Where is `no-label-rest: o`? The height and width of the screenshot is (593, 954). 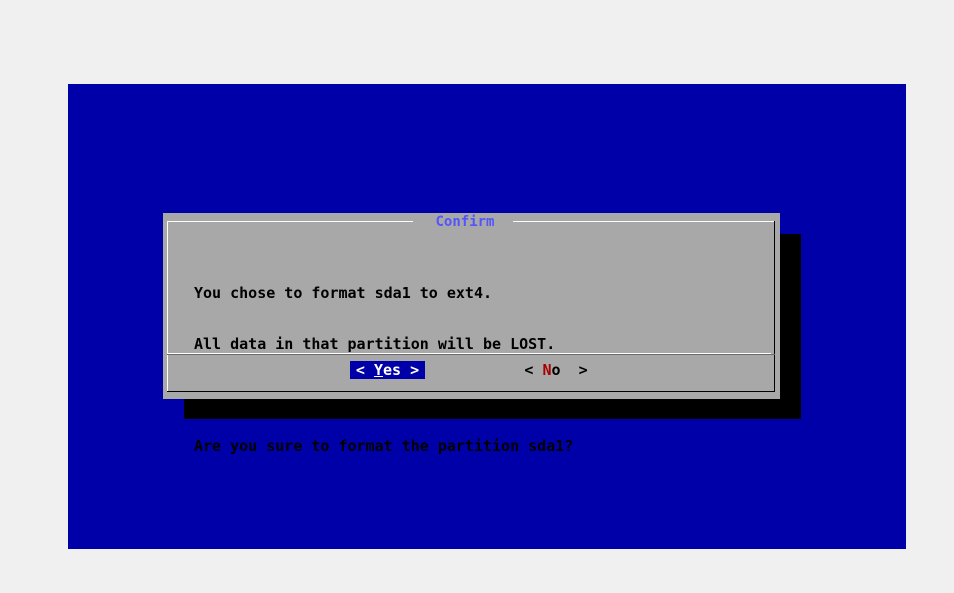 no-label-rest: o is located at coordinates (556, 370).